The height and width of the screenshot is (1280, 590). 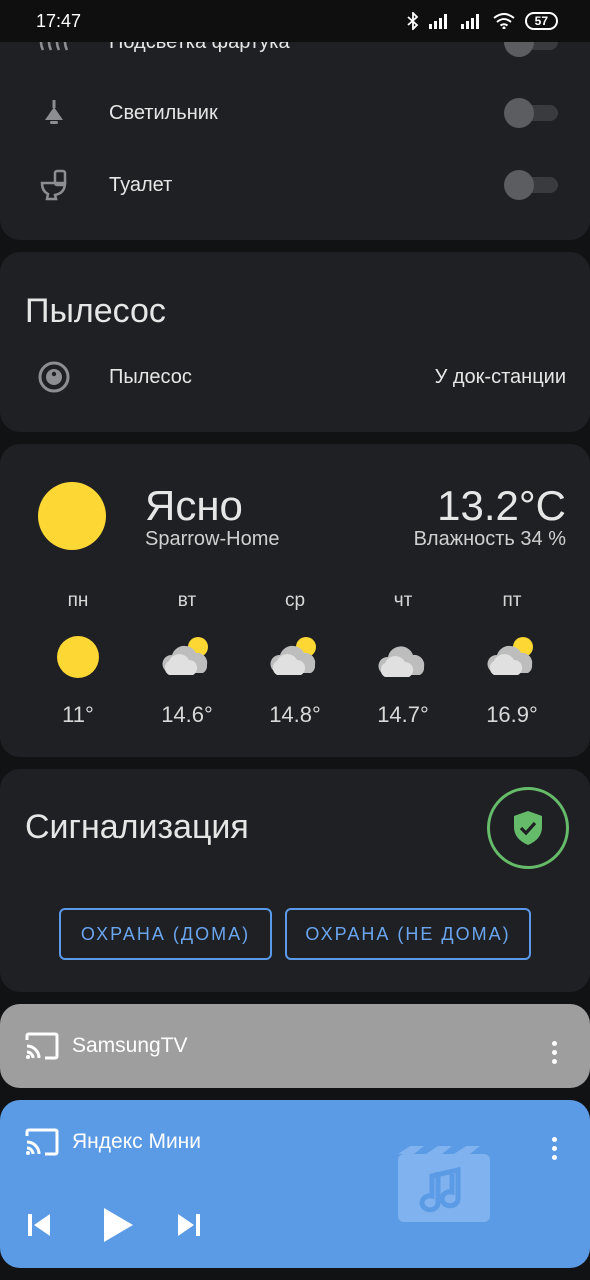 I want to click on media-player-name: SamsungTV, so click(x=130, y=1045).